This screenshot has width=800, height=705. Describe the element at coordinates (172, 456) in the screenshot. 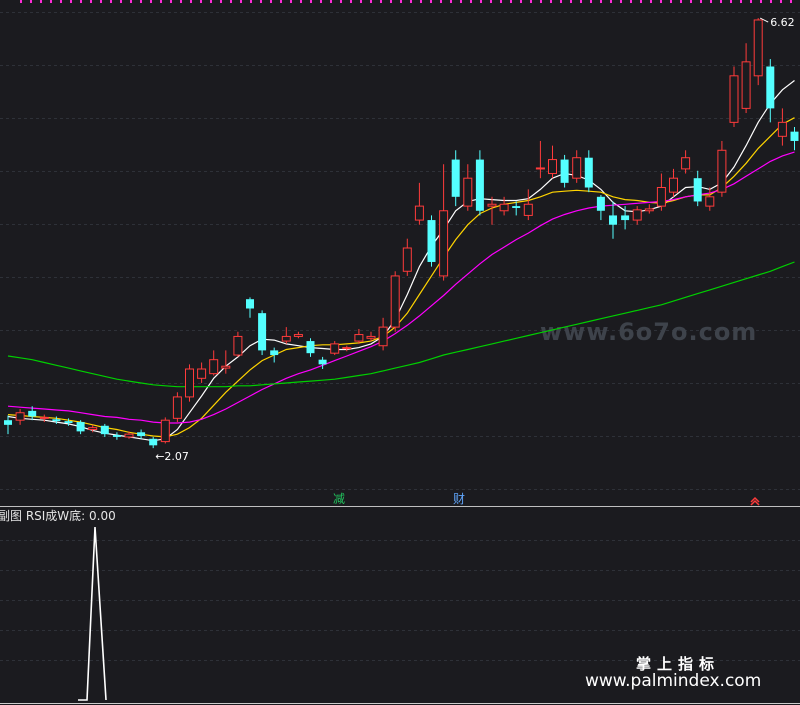

I see `low-price-label: ←2.07` at that location.